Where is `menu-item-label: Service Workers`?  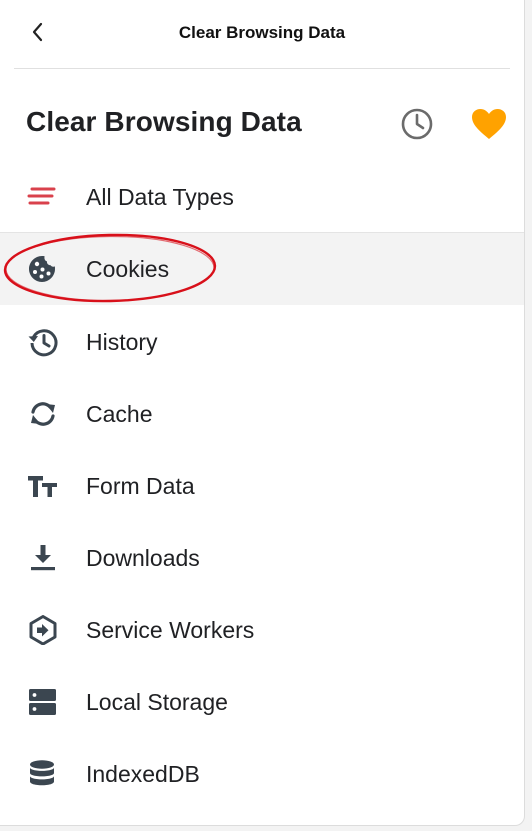 menu-item-label: Service Workers is located at coordinates (170, 630).